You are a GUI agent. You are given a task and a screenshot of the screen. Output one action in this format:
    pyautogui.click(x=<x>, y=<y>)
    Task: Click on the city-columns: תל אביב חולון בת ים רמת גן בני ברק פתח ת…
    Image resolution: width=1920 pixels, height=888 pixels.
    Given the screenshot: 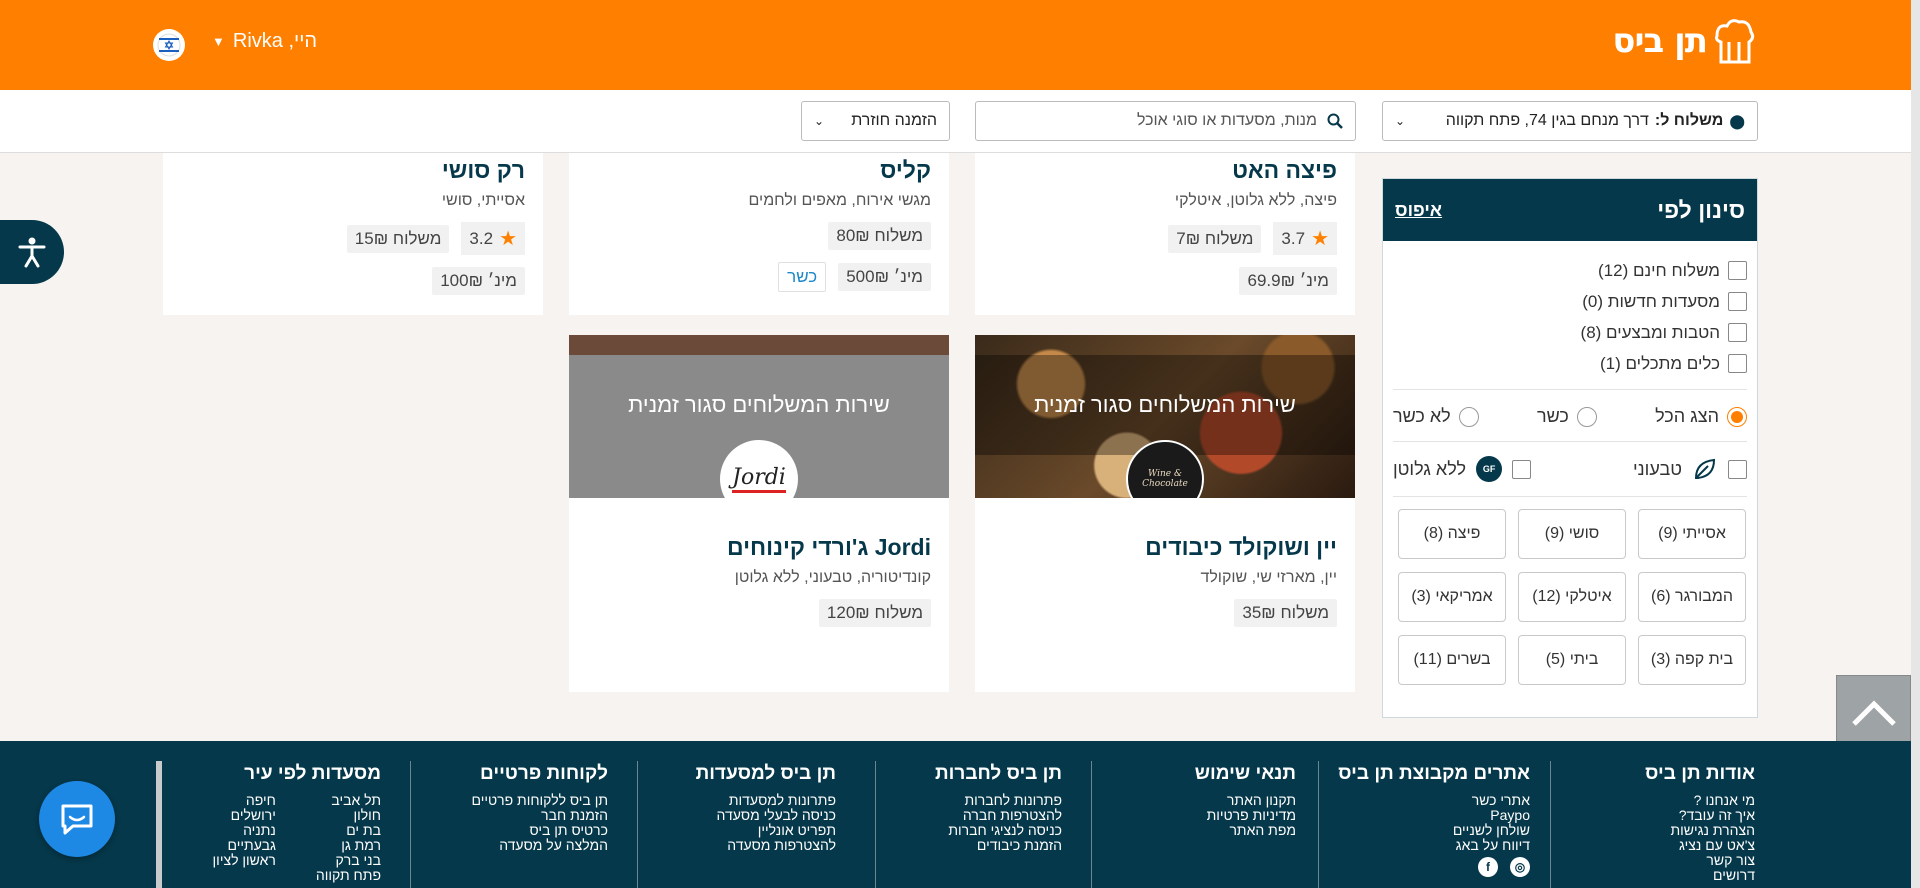 What is the action you would take?
    pyautogui.click(x=271, y=838)
    